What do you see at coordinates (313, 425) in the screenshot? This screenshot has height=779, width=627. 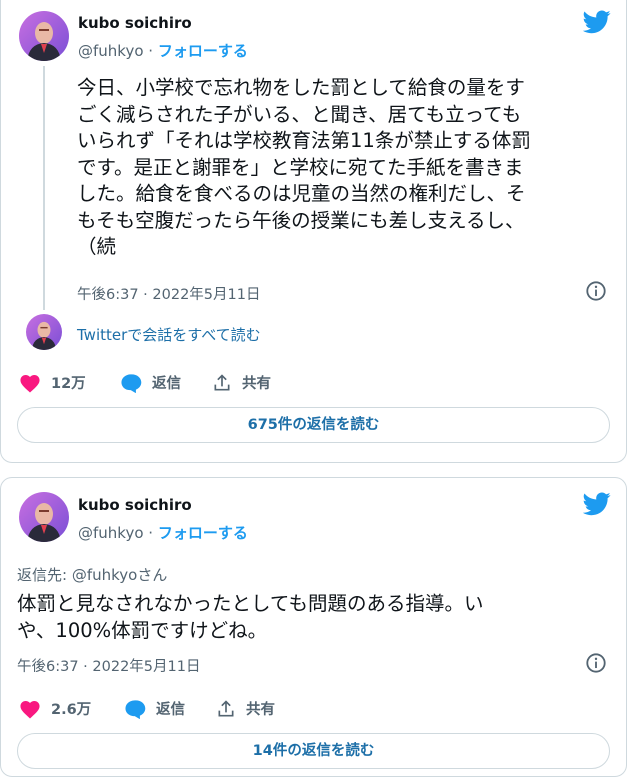 I see `read-replies-button: 675件の返信を読む` at bounding box center [313, 425].